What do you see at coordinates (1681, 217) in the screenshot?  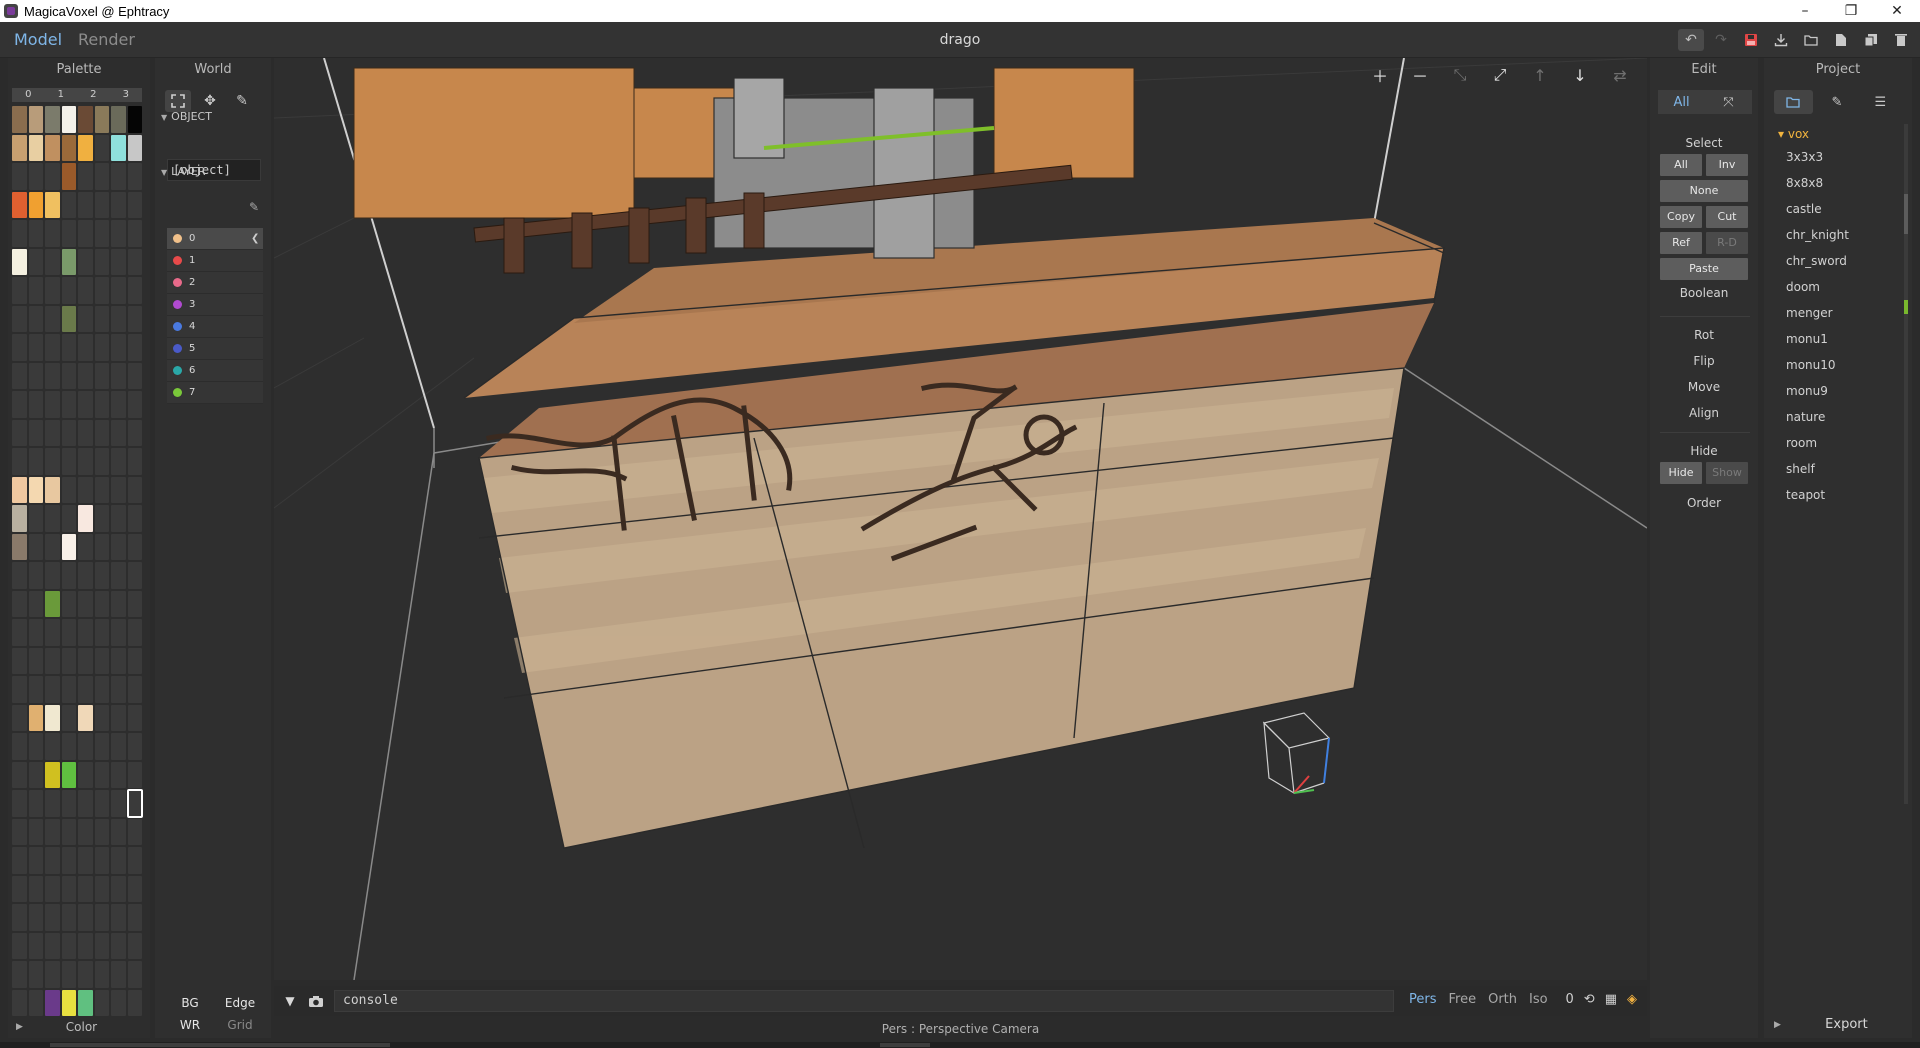 I see `copy-button: Copy` at bounding box center [1681, 217].